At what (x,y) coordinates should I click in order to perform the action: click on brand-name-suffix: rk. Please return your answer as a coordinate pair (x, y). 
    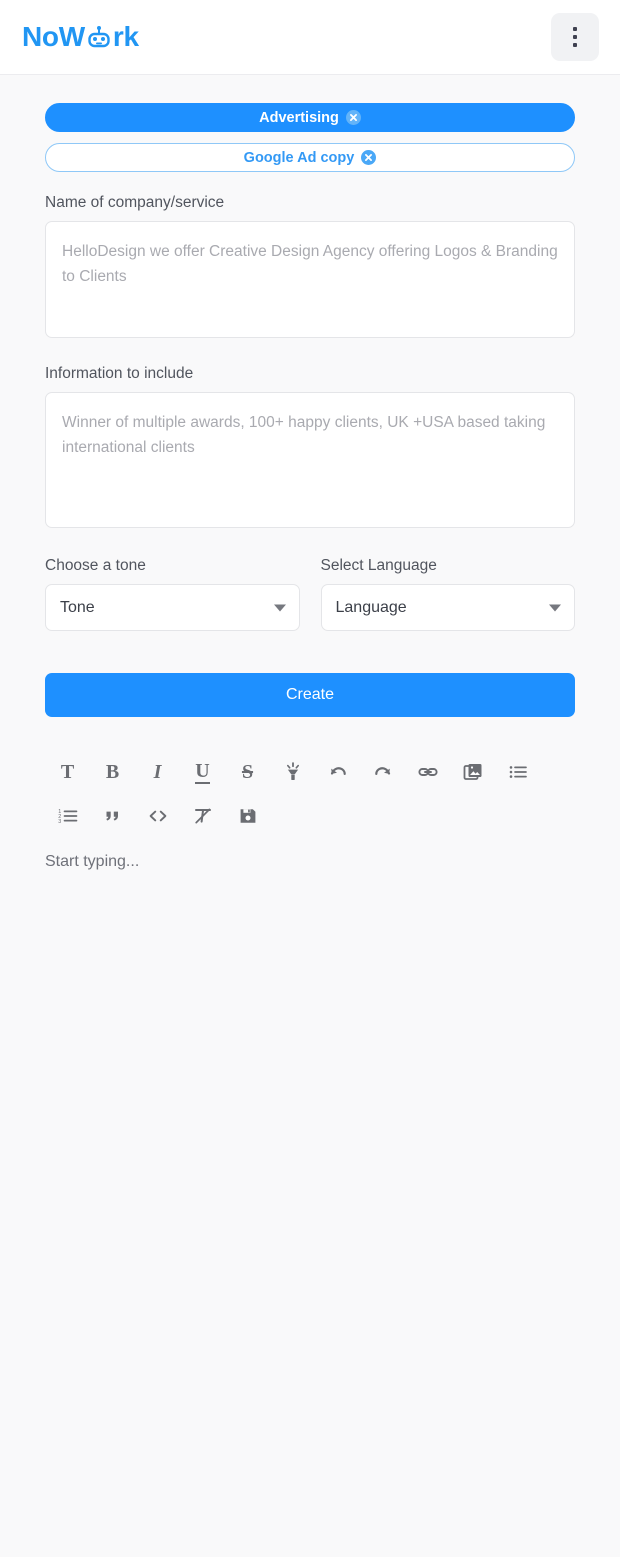
    Looking at the image, I should click on (125, 36).